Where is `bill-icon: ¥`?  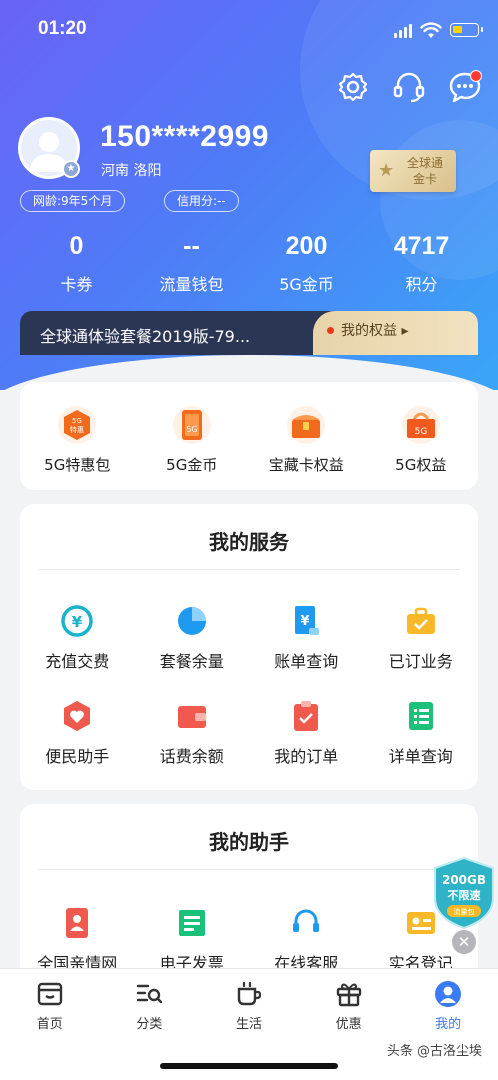 bill-icon: ¥ is located at coordinates (306, 621).